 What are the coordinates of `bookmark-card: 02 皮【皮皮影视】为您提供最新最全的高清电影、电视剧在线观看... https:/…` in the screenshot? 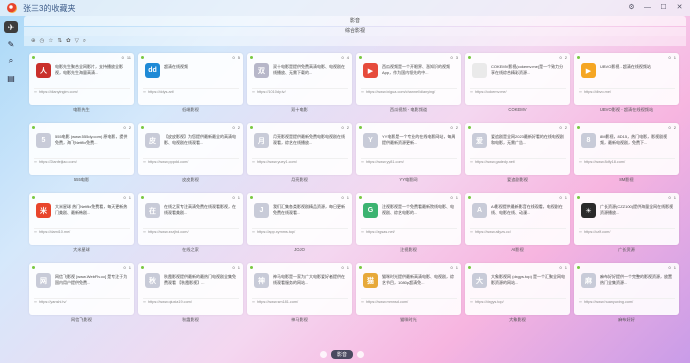 It's located at (190, 149).